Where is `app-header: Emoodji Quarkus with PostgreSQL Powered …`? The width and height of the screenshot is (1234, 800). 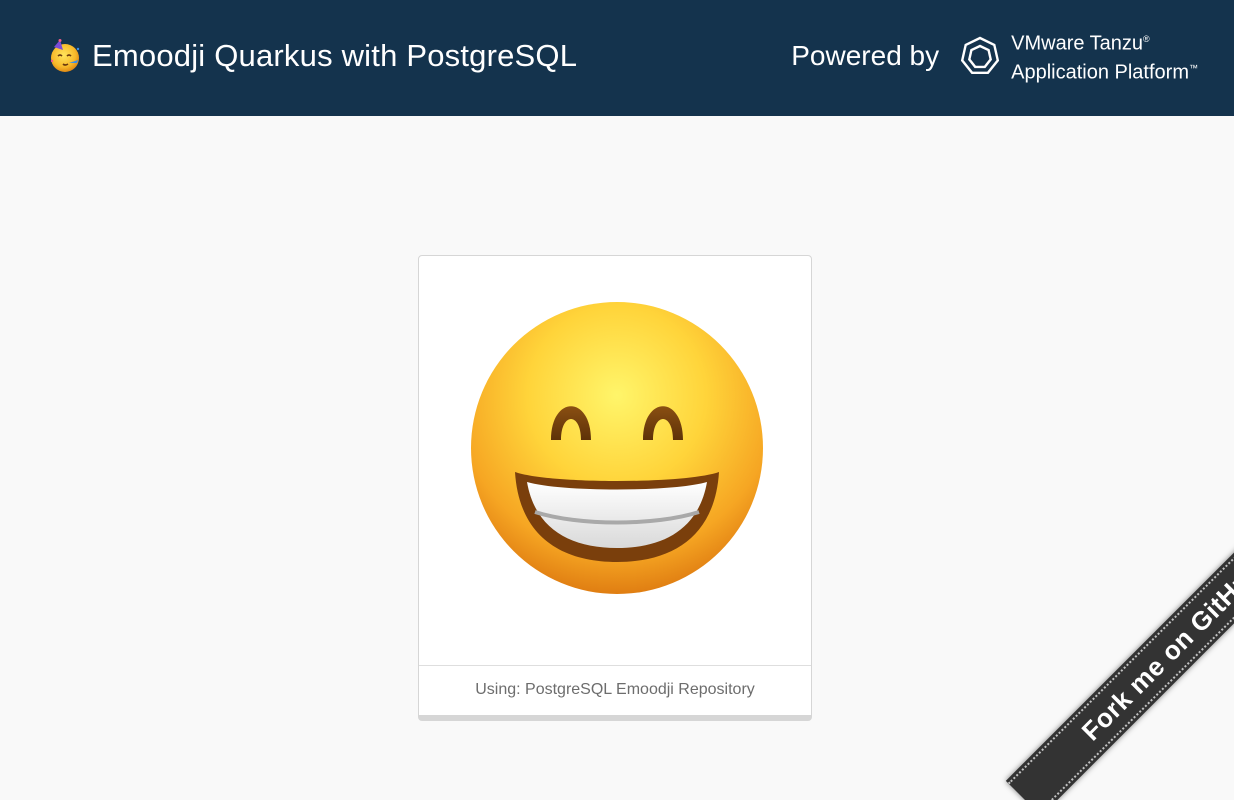
app-header: Emoodji Quarkus with PostgreSQL Powered … is located at coordinates (617, 58).